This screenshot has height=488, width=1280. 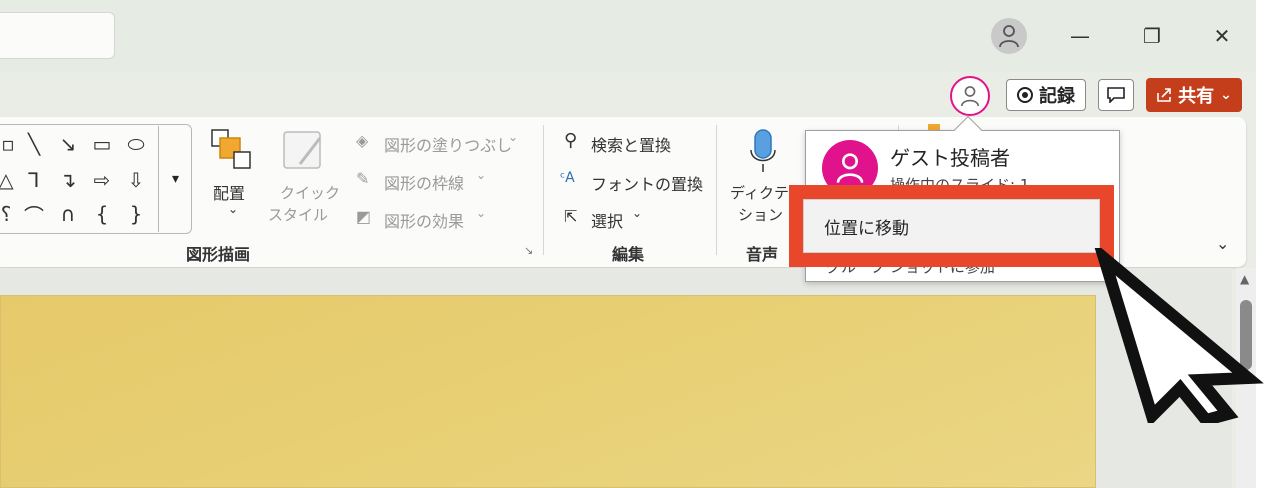 I want to click on collaborator-avatar, so click(x=970, y=96).